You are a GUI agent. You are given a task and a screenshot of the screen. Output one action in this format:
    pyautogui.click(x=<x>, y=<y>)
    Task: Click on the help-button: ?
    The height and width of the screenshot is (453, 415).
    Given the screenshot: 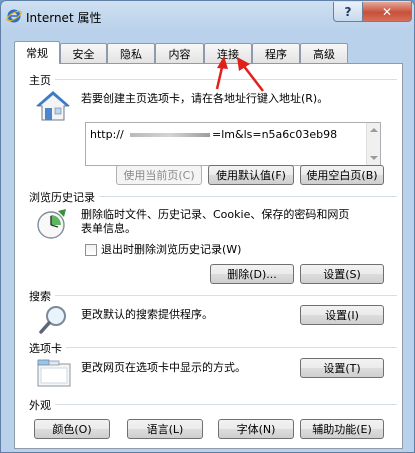 What is the action you would take?
    pyautogui.click(x=348, y=12)
    